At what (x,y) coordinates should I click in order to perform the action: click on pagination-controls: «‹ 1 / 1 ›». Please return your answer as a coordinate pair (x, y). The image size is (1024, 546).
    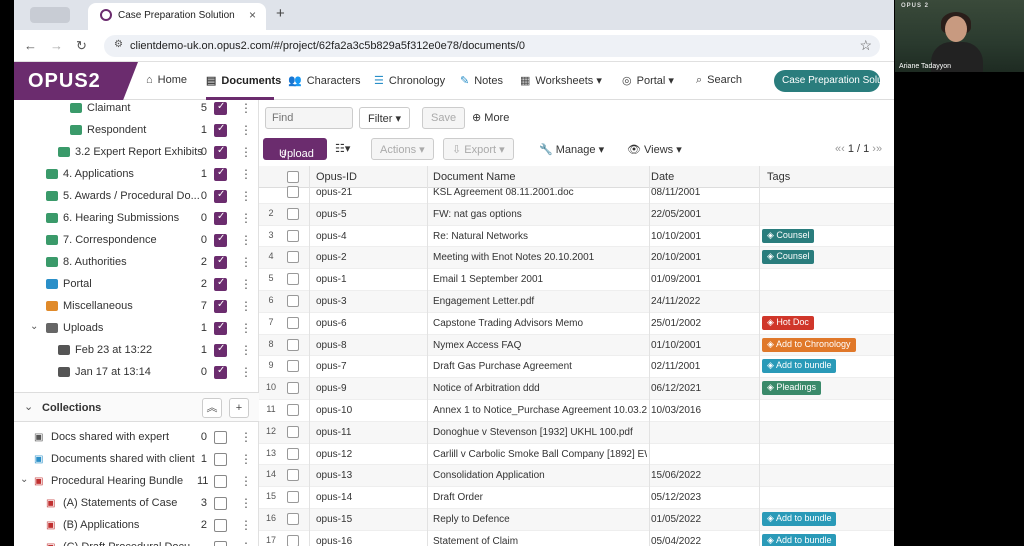
    Looking at the image, I should click on (858, 149).